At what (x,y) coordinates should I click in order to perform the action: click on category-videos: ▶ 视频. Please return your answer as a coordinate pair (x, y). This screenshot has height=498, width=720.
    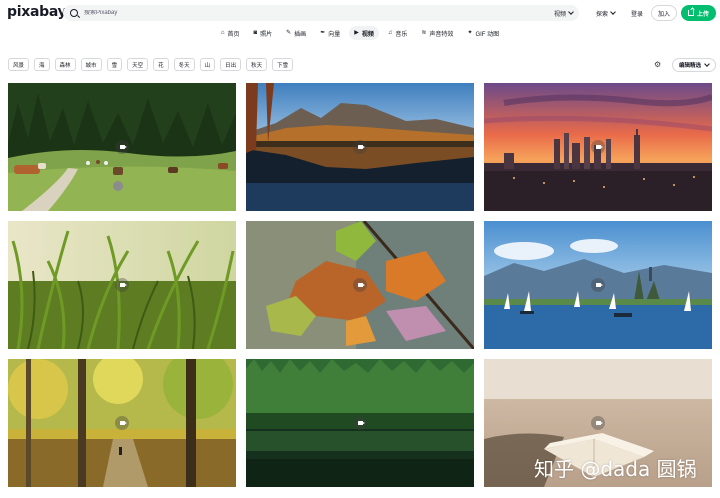
    Looking at the image, I should click on (364, 33).